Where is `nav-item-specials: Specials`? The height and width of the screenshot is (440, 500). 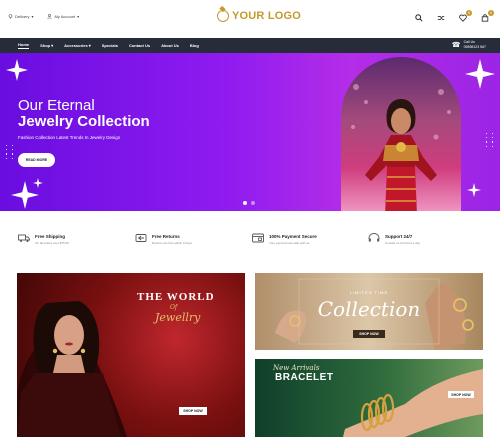 nav-item-specials: Specials is located at coordinates (110, 45).